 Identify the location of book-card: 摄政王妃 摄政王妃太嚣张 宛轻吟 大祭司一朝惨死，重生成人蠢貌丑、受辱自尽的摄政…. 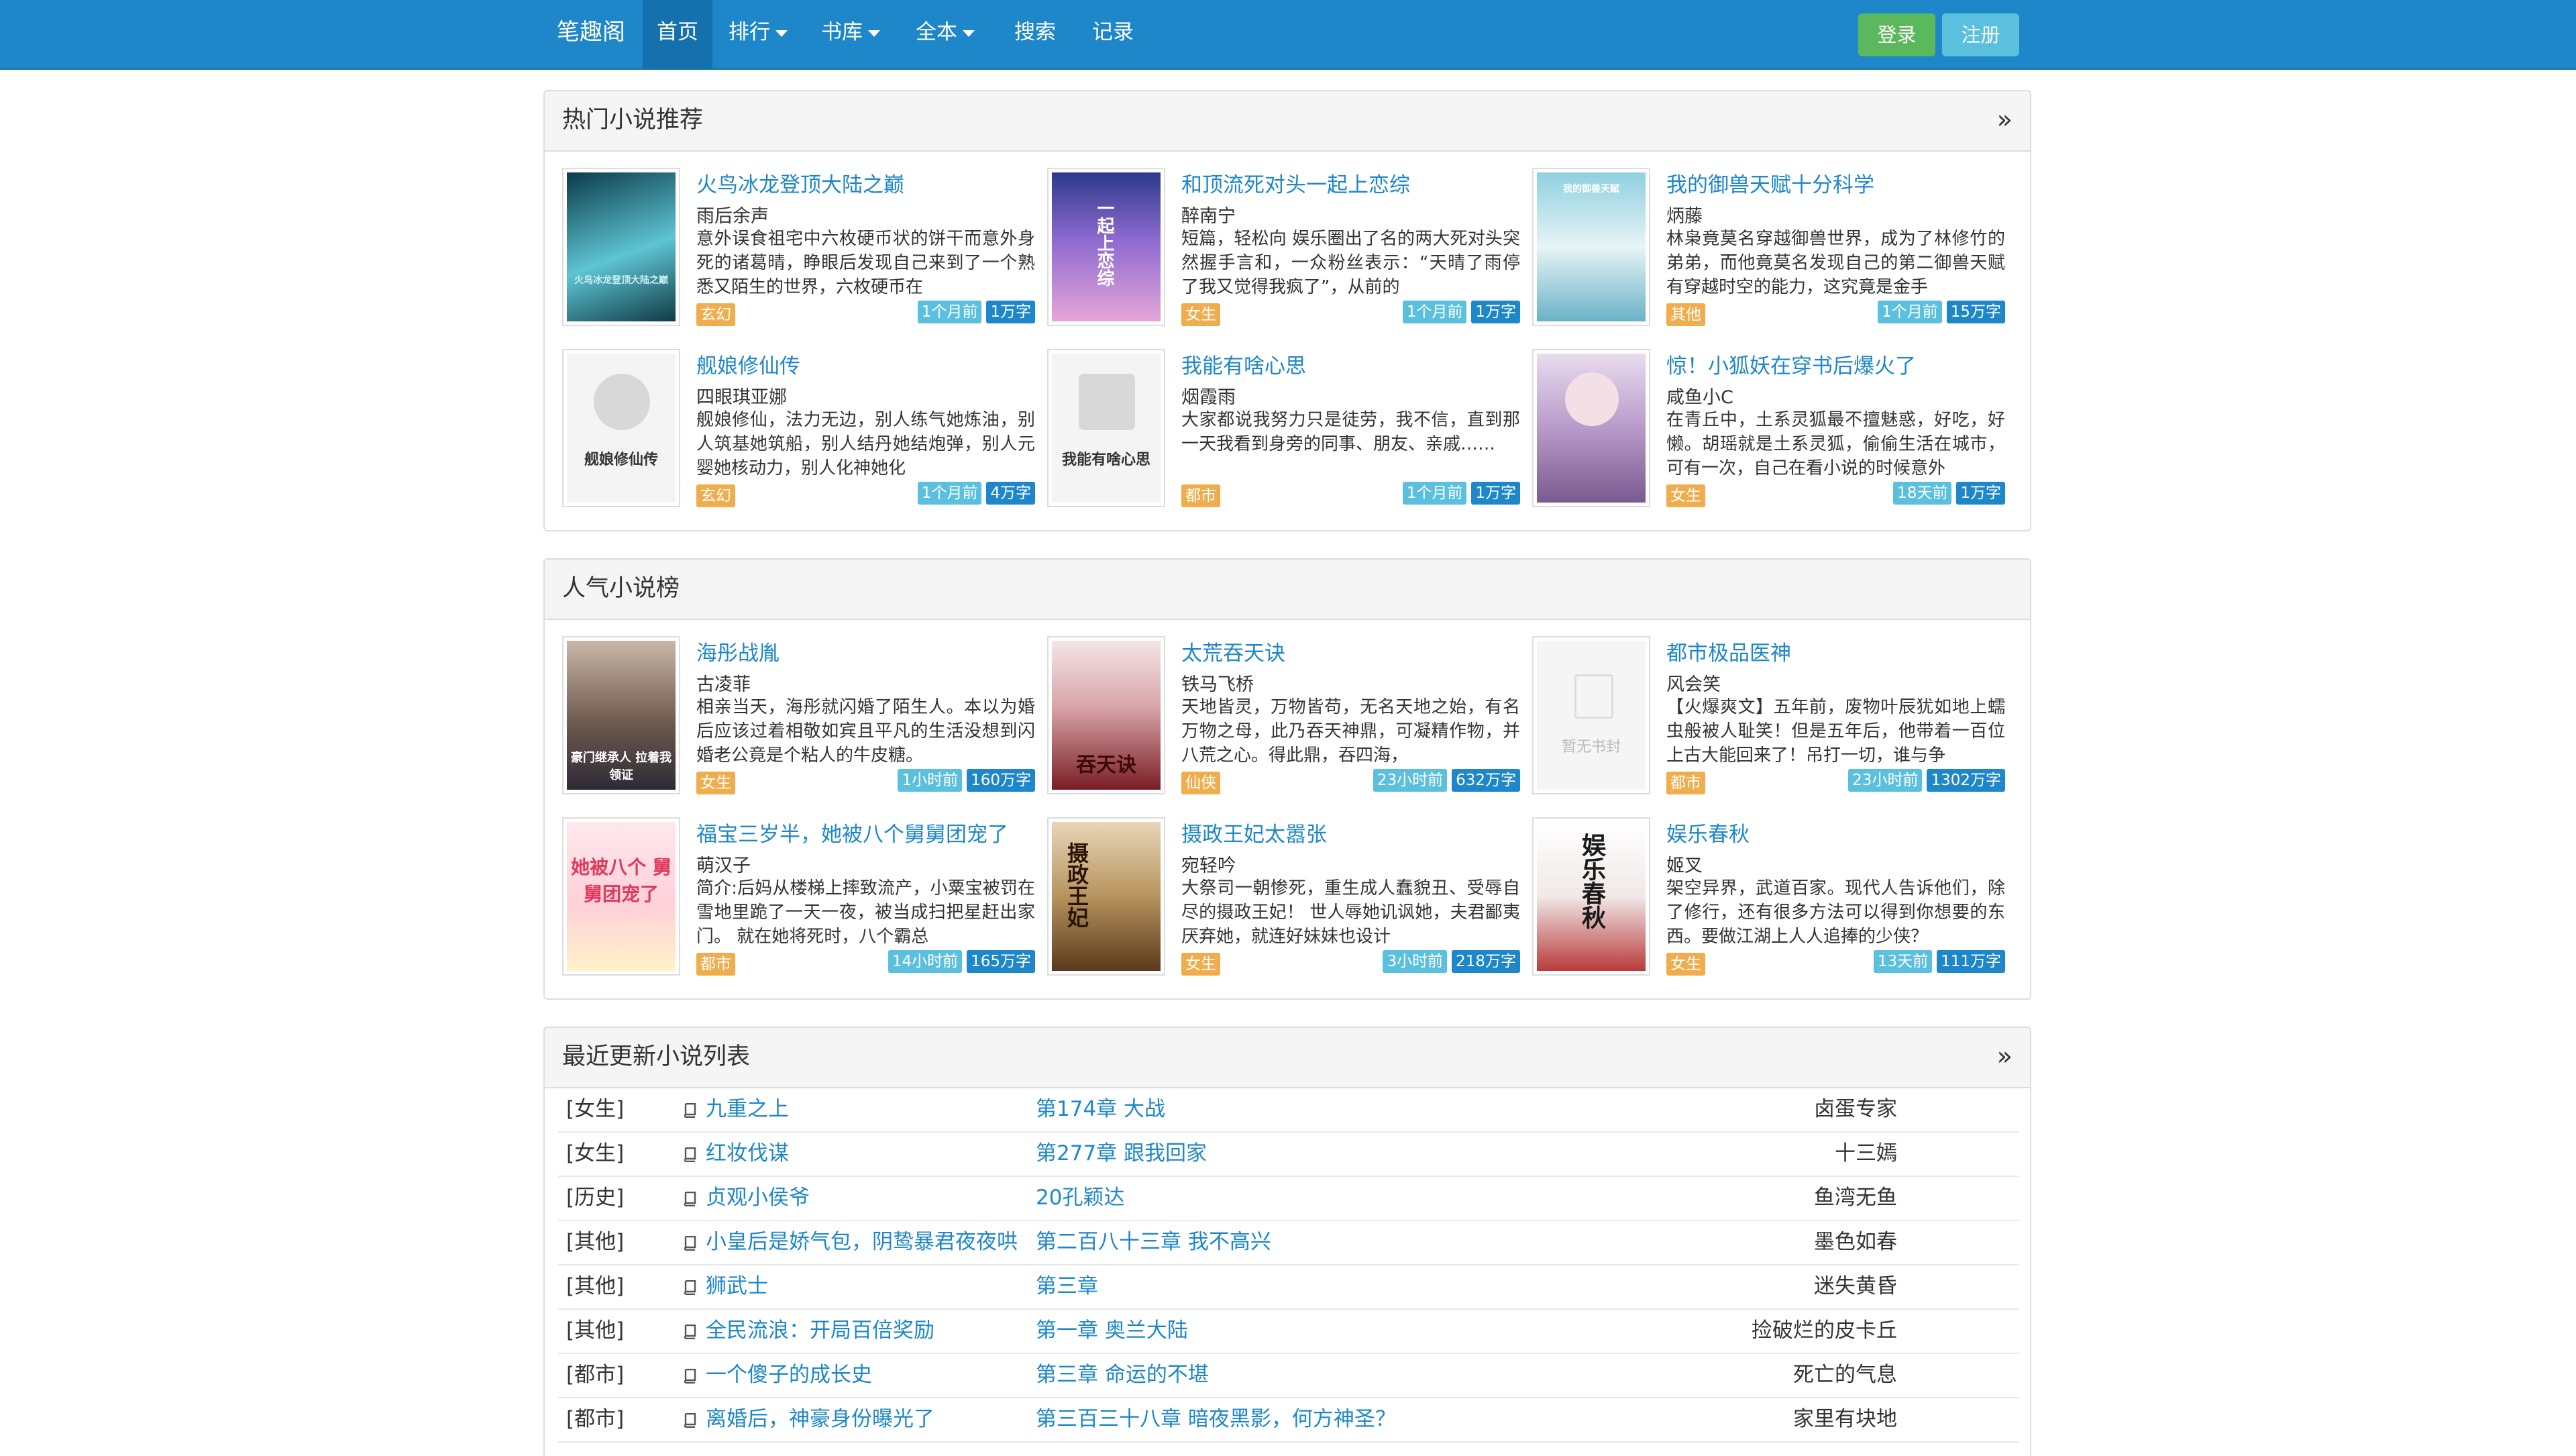
(1283, 898).